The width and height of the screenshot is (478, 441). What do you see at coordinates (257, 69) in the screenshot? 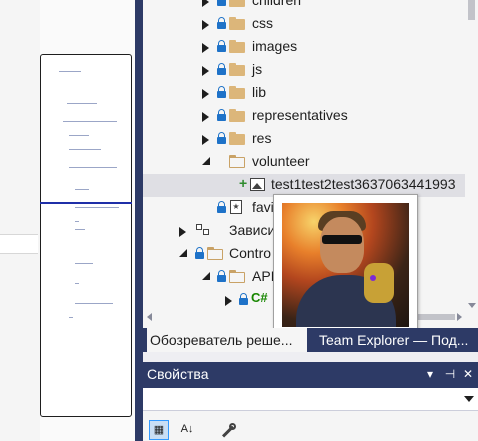
I see `tree-item-label: js` at bounding box center [257, 69].